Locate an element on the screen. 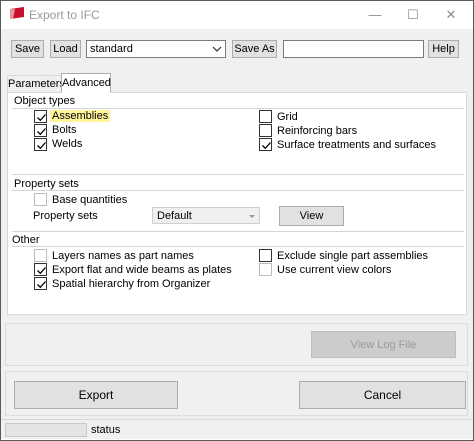 This screenshot has width=474, height=441. load-button: Load is located at coordinates (65, 49).